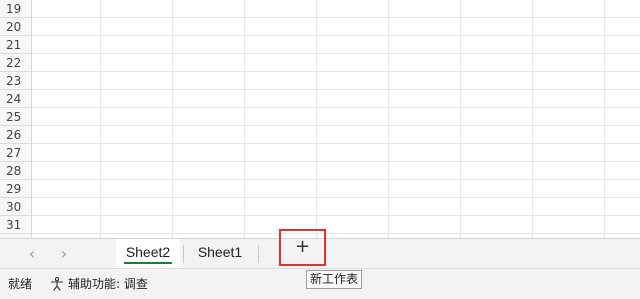 This screenshot has width=640, height=299. I want to click on previous-sheet-button: ‹, so click(32, 254).